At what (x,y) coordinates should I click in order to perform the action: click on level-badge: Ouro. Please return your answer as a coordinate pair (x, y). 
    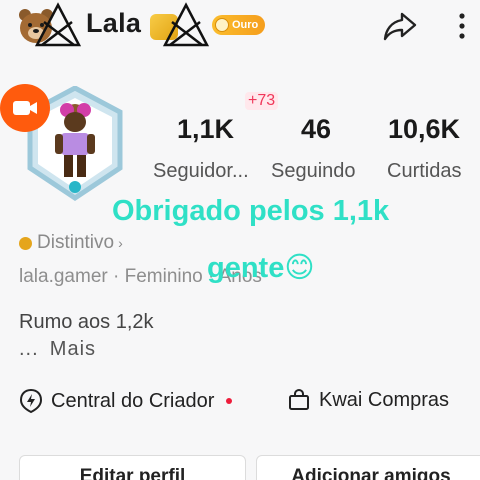
    Looking at the image, I should click on (239, 25).